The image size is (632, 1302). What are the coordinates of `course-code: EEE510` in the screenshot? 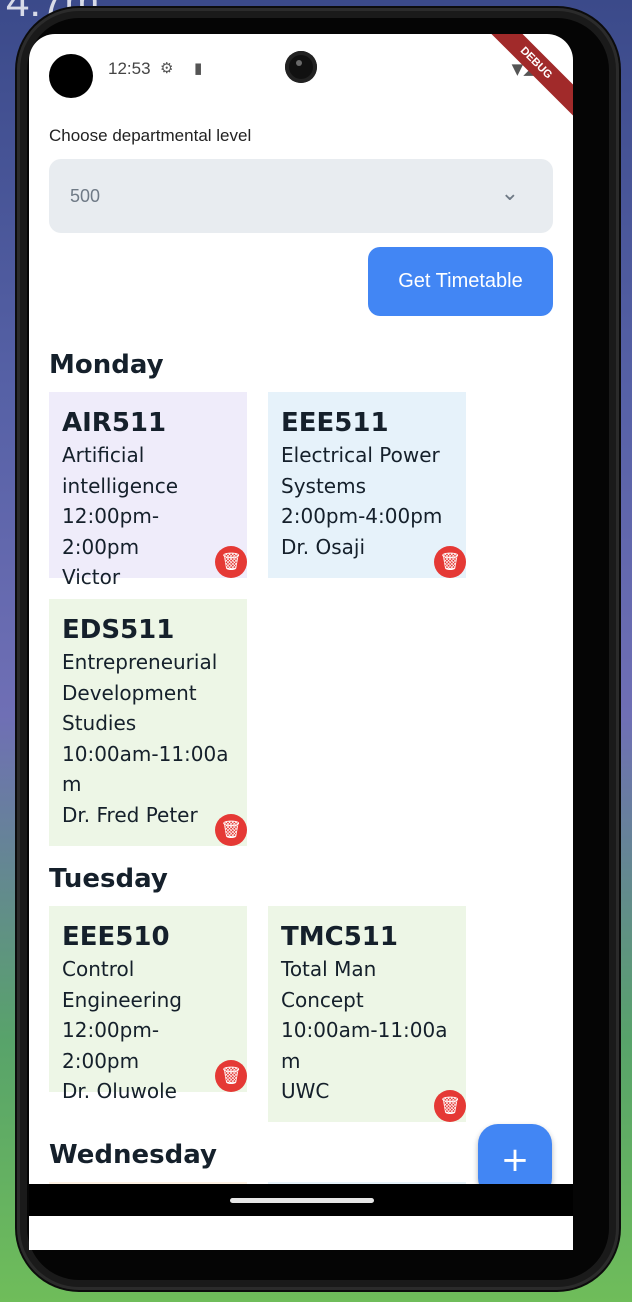 It's located at (116, 937).